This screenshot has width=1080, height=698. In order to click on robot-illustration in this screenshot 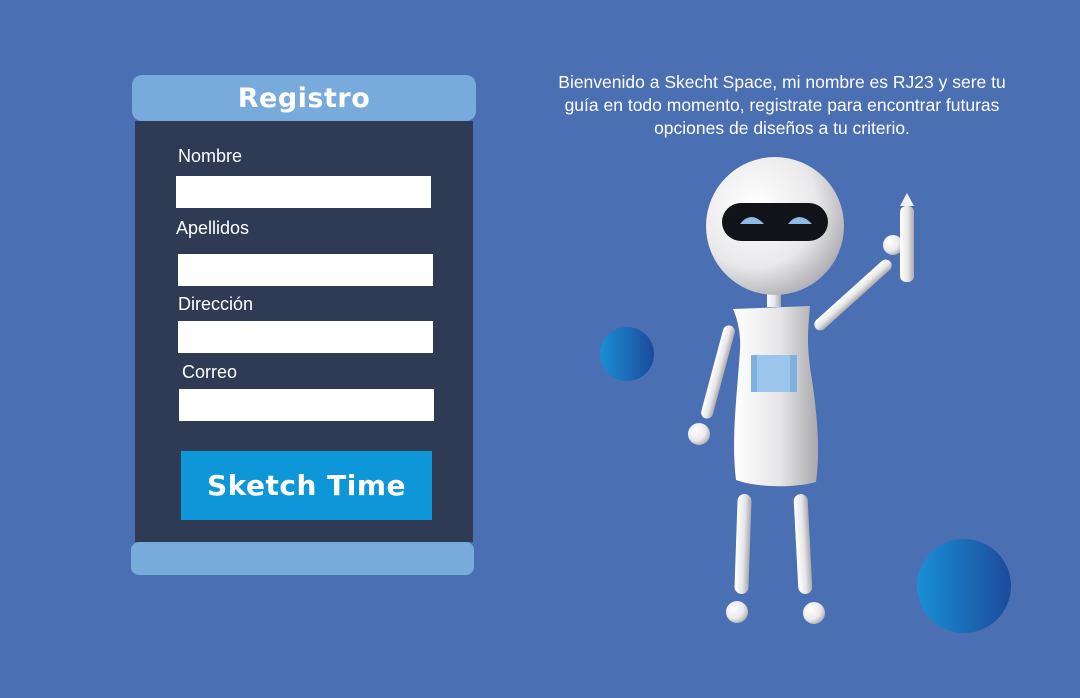, I will do `click(801, 390)`.